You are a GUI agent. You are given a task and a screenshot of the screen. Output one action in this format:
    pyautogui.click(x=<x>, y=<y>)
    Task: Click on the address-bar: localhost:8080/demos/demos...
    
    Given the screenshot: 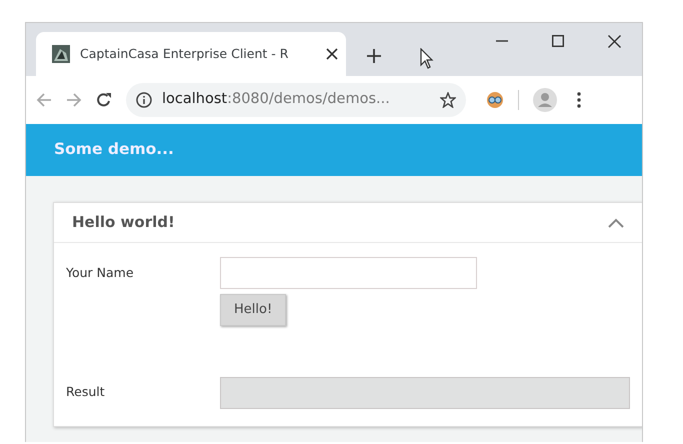 What is the action you would take?
    pyautogui.click(x=296, y=100)
    